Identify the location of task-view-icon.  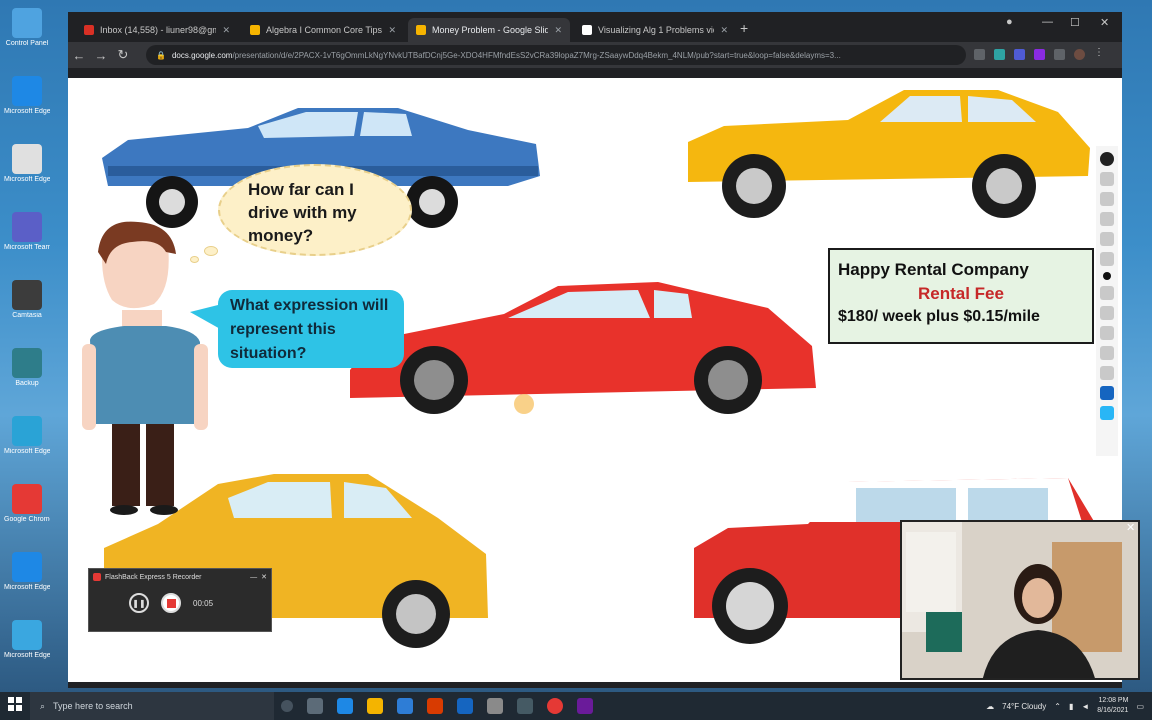
(287, 706).